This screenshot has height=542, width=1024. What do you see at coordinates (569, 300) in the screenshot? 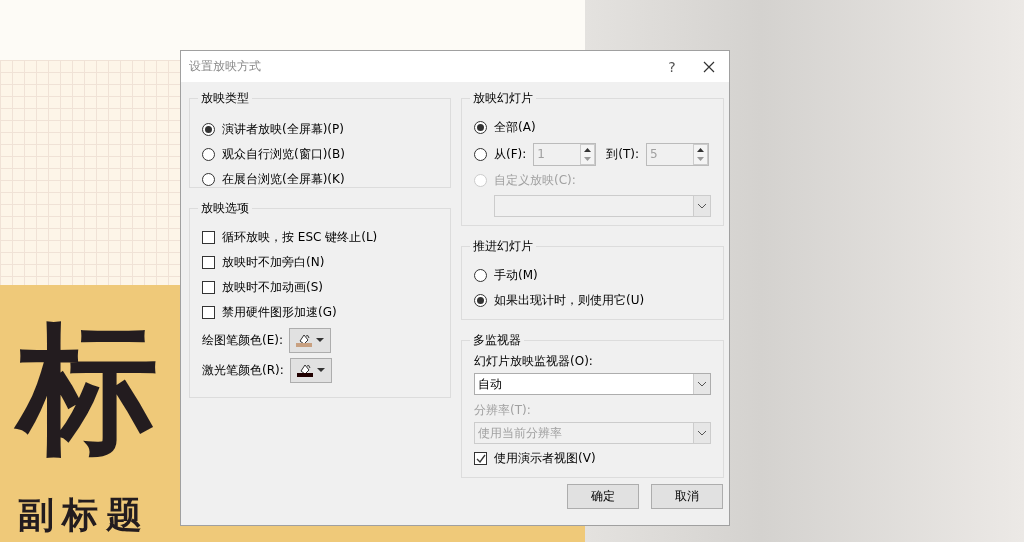
I see `option-label: 如果出现计时，则使用它(U)` at bounding box center [569, 300].